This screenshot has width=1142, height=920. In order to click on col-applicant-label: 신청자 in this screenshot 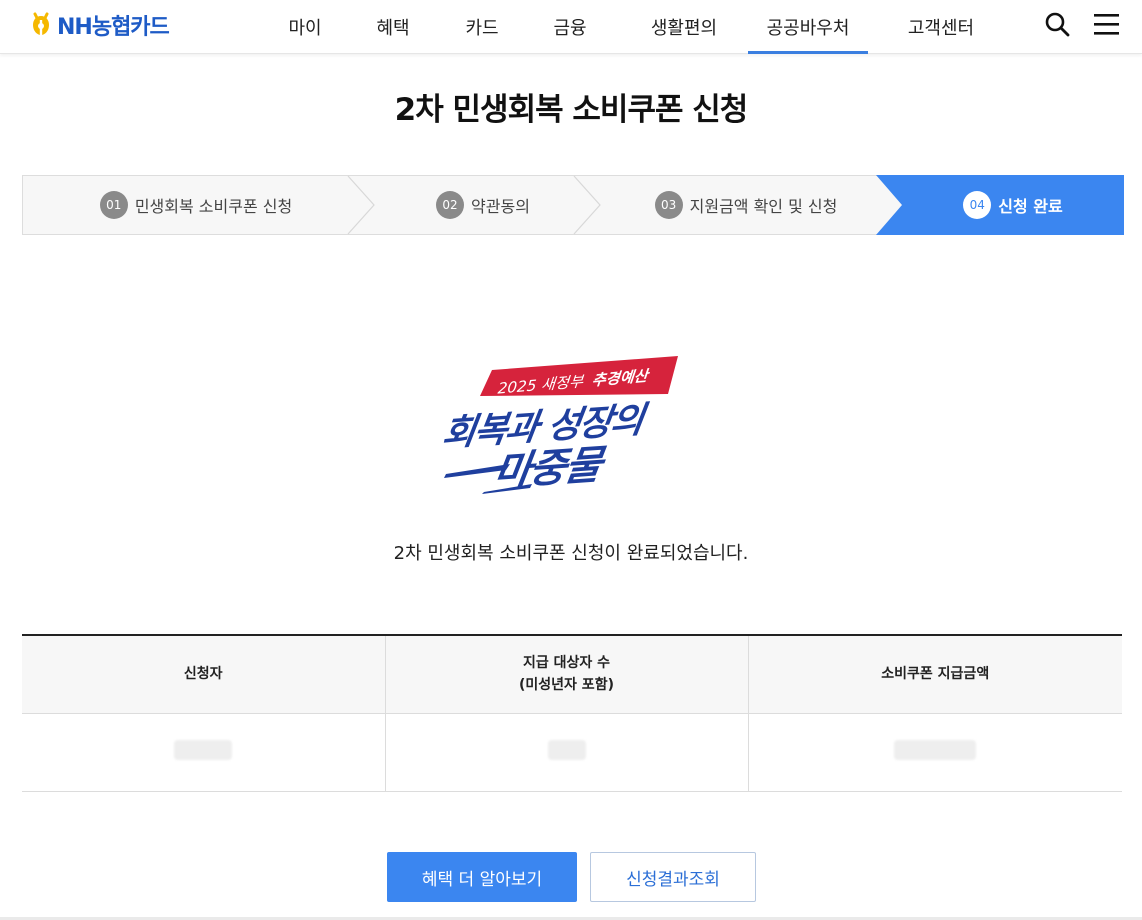, I will do `click(203, 674)`.